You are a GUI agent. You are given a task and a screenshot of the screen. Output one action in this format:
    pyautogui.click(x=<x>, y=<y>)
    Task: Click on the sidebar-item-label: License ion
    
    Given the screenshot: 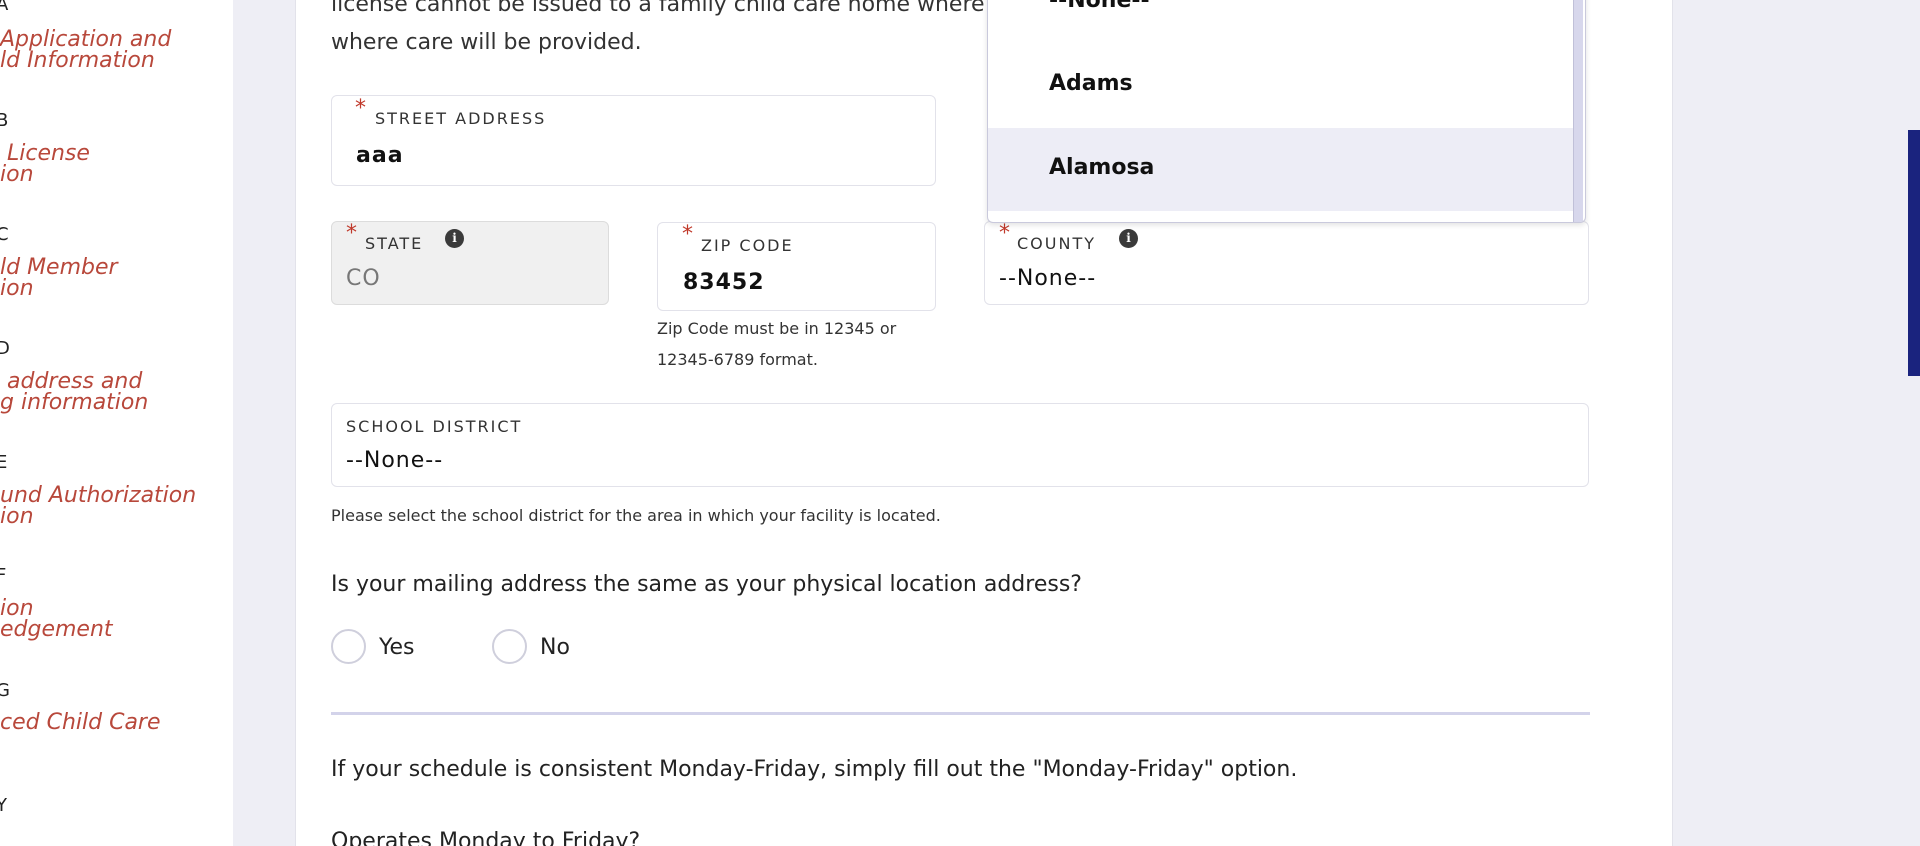 What is the action you would take?
    pyautogui.click(x=45, y=164)
    